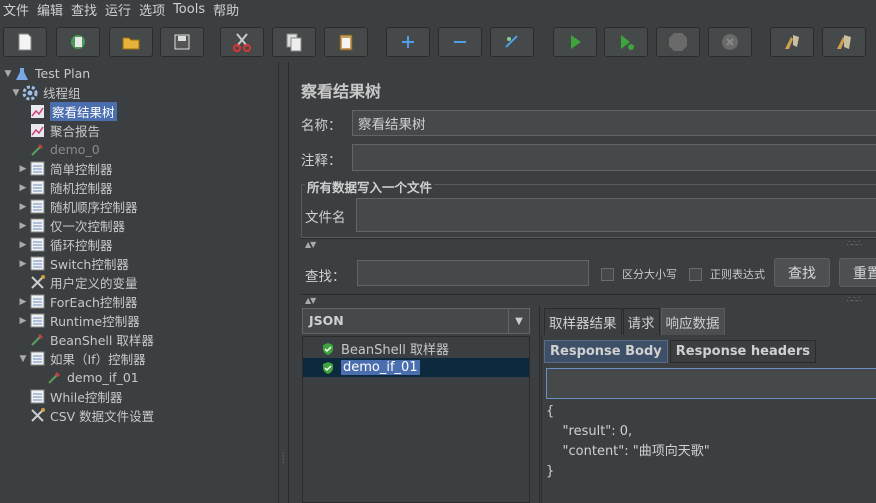 The image size is (876, 503). What do you see at coordinates (17, 9) in the screenshot?
I see `menu-file: 文件` at bounding box center [17, 9].